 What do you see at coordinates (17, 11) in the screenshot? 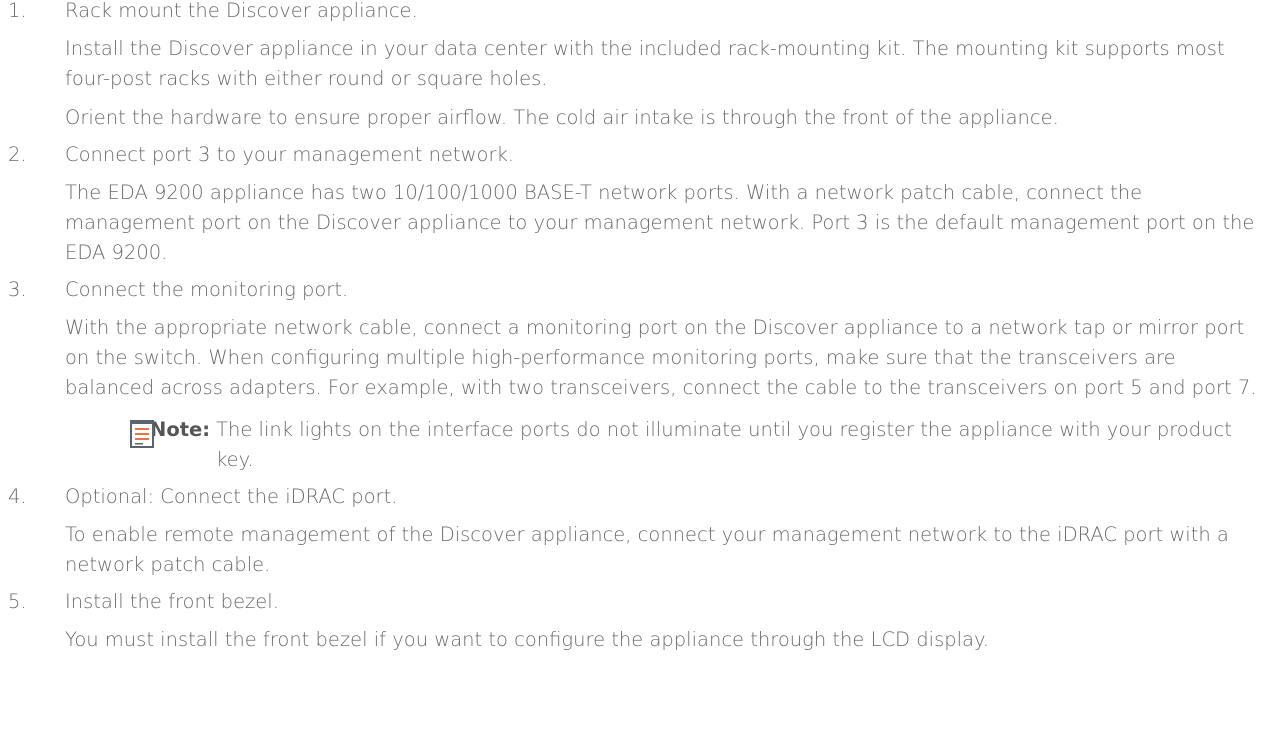
I see `step-number: 1.` at bounding box center [17, 11].